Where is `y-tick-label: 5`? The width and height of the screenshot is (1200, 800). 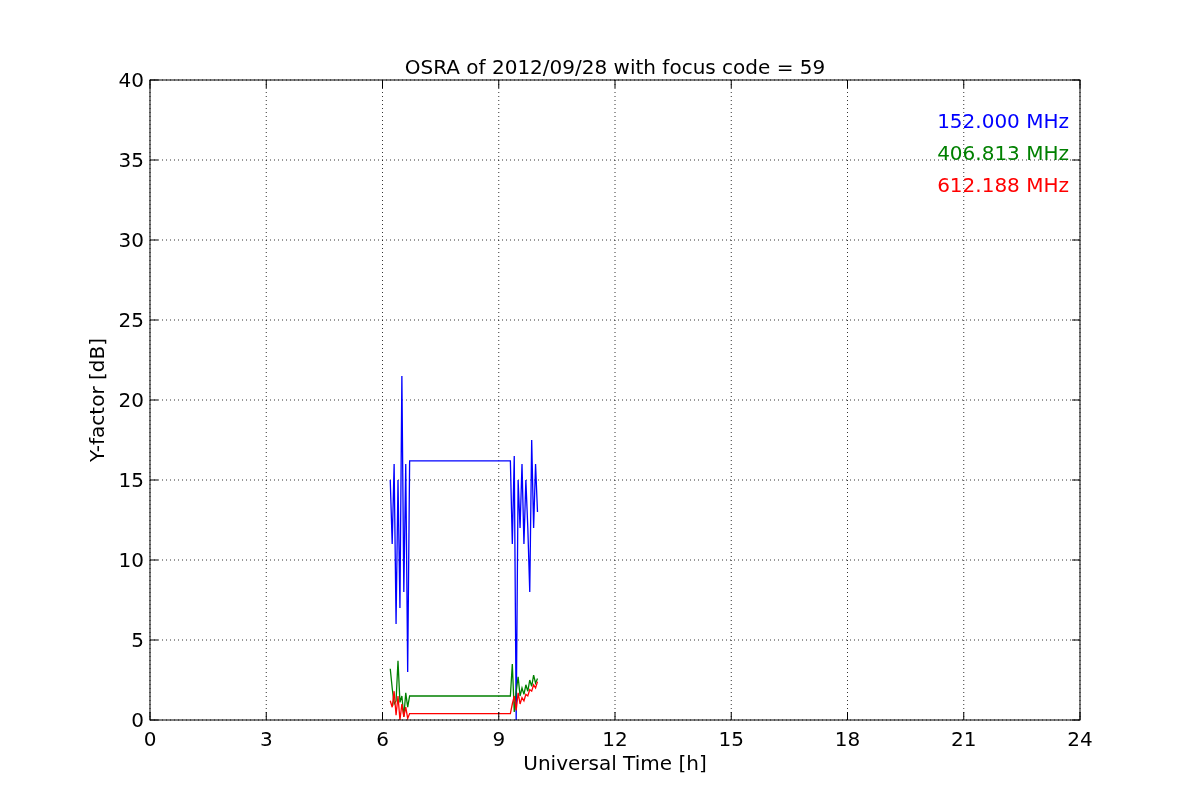 y-tick-label: 5 is located at coordinates (137, 640).